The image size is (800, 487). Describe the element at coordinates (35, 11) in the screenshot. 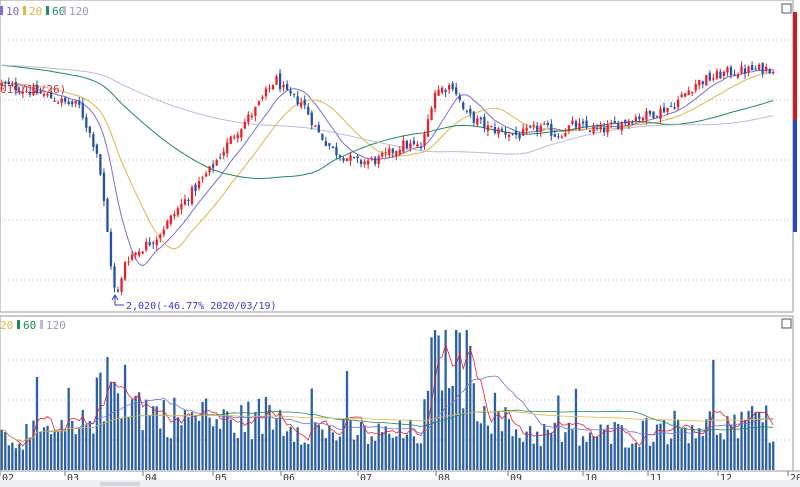

I see `legend-label-ma20: 20` at that location.